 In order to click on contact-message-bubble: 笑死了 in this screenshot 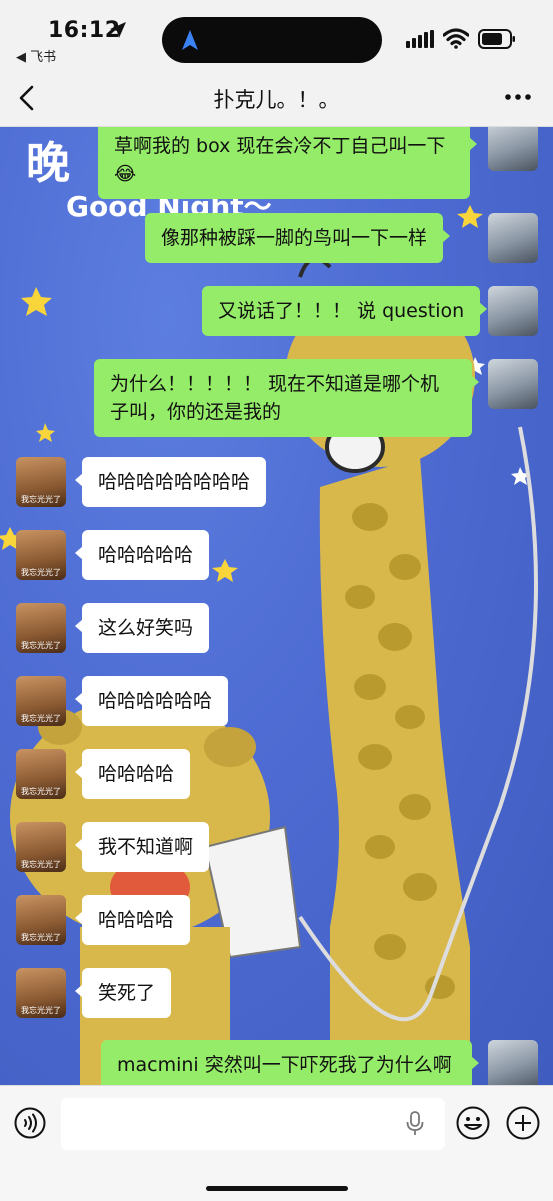, I will do `click(123, 993)`.